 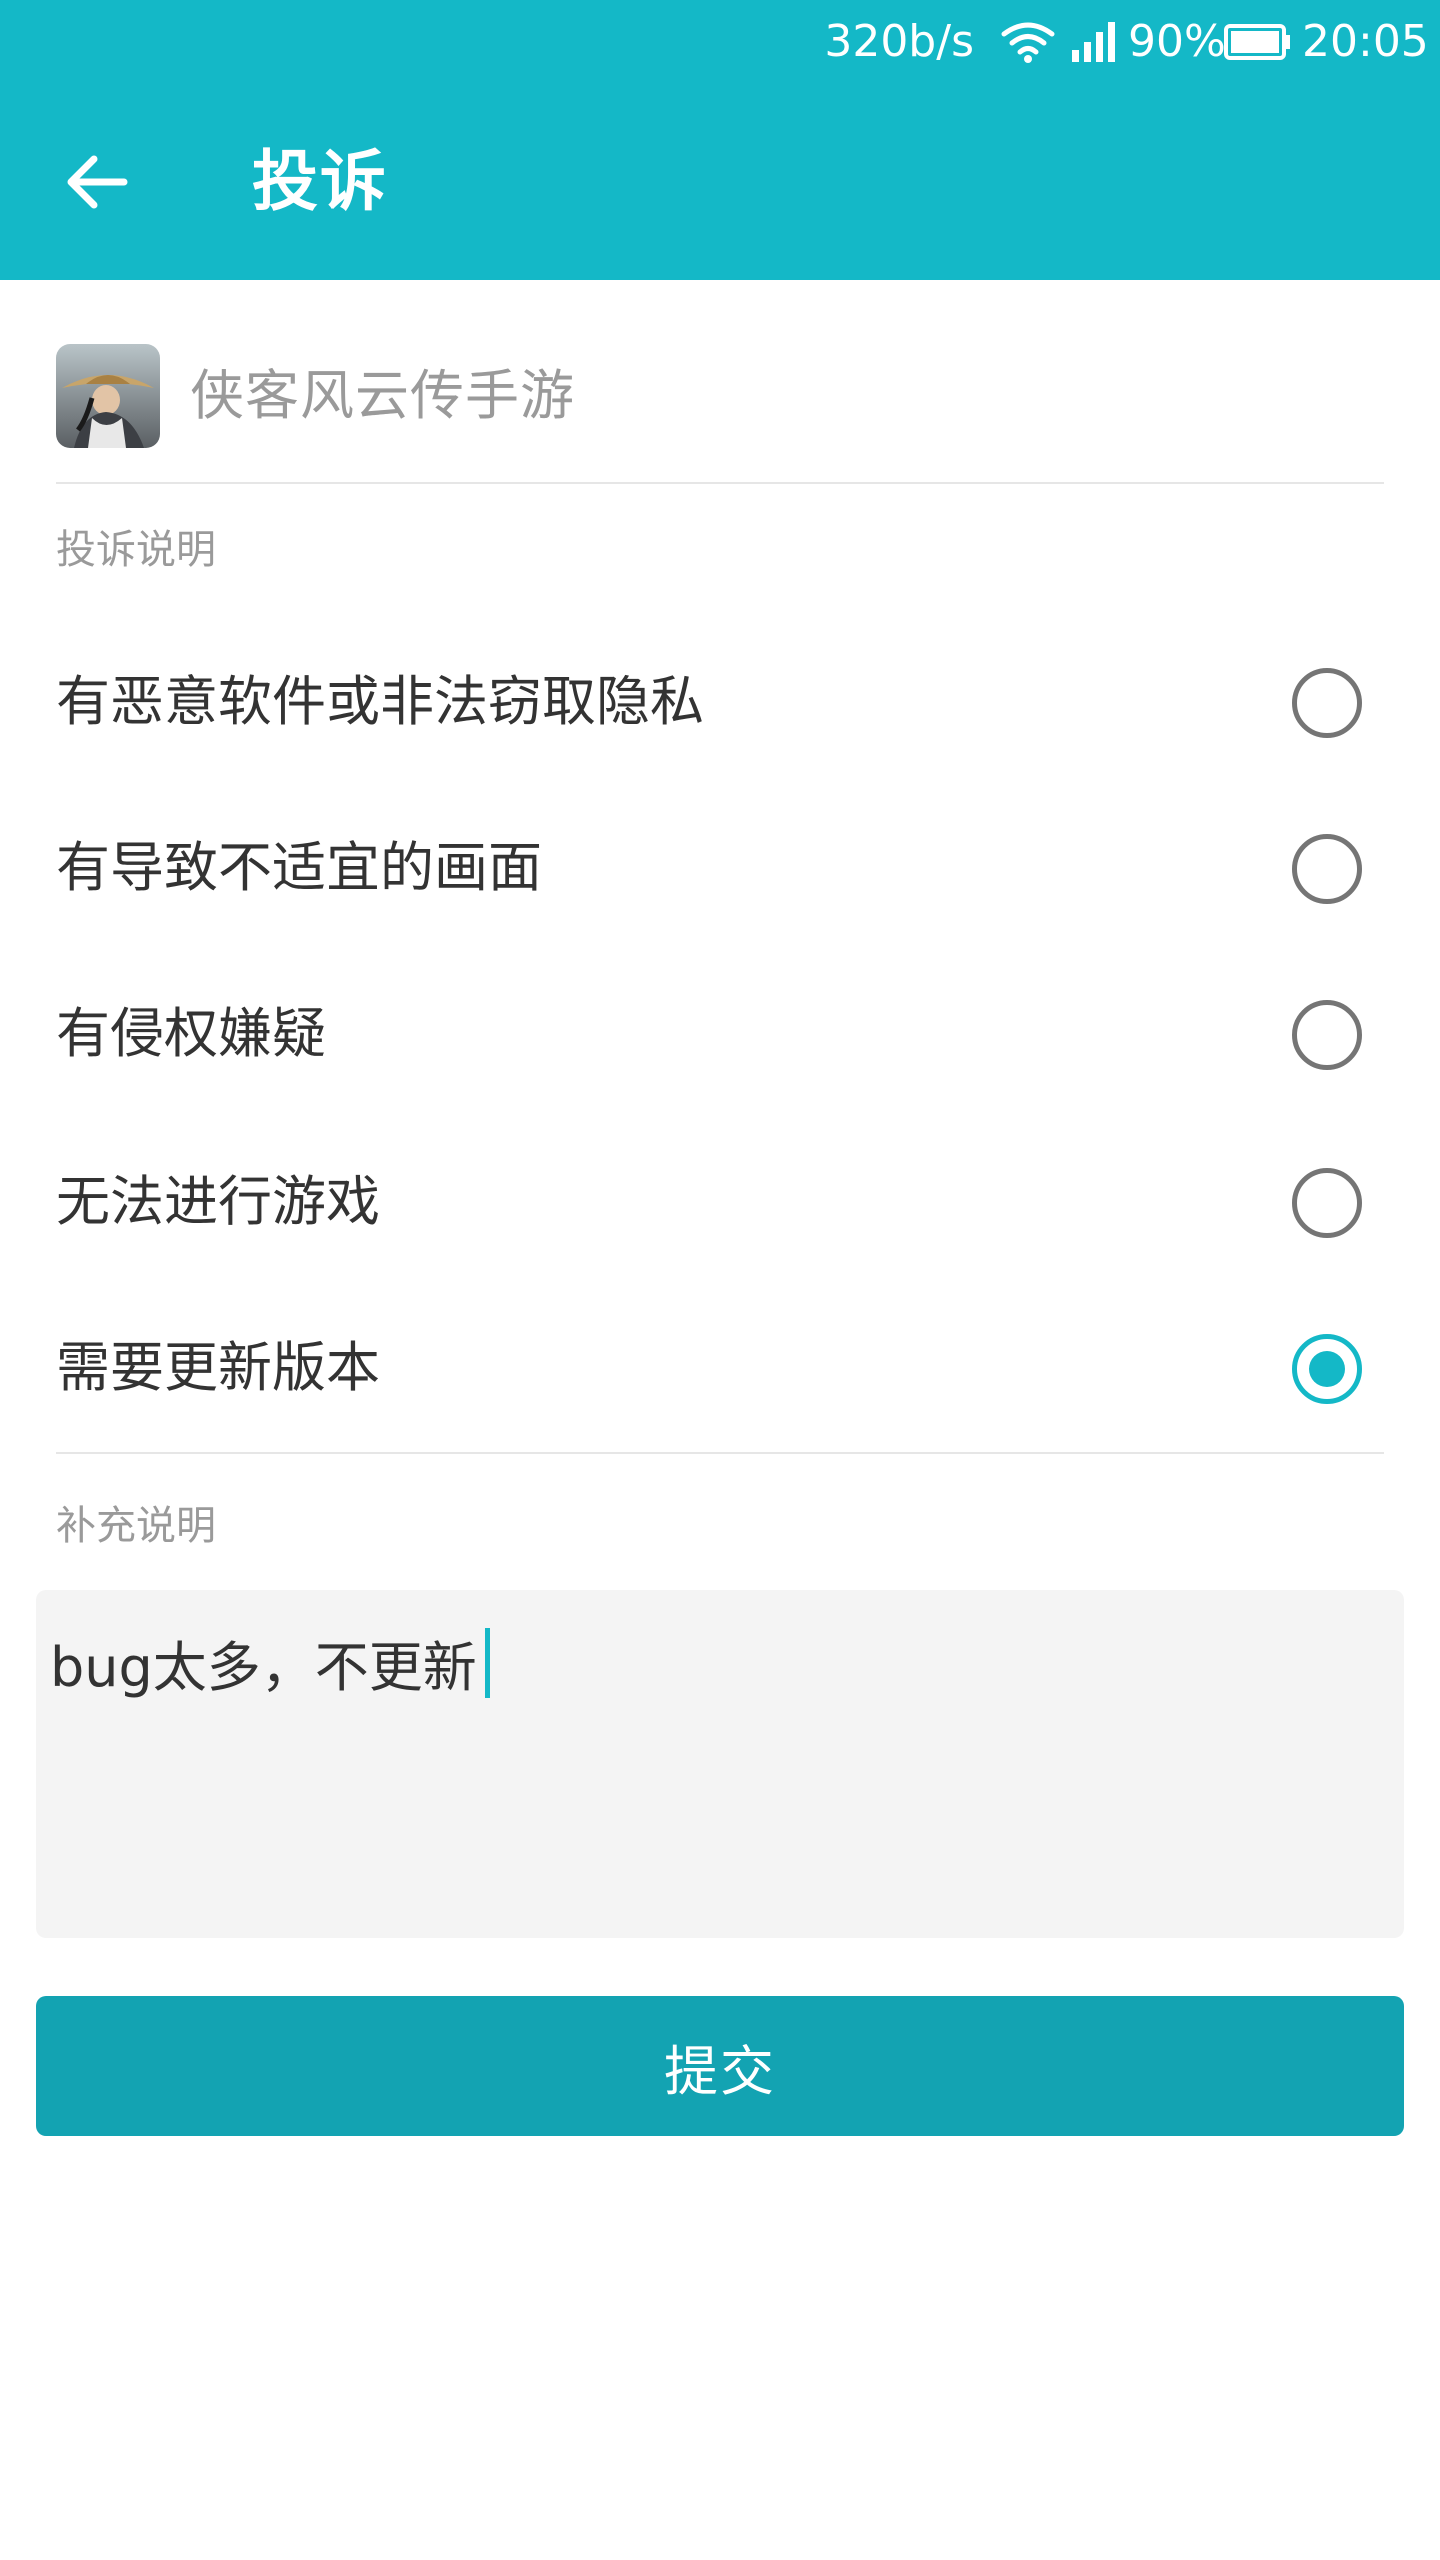 What do you see at coordinates (487, 1663) in the screenshot?
I see `text-cursor` at bounding box center [487, 1663].